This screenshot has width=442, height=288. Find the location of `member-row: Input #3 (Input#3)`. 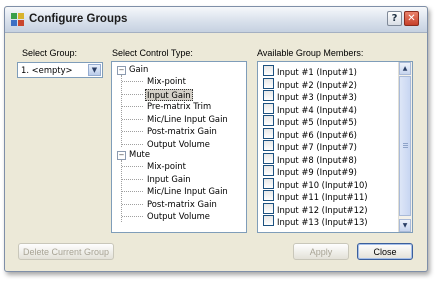

member-row: Input #3 (Input#3) is located at coordinates (310, 96).